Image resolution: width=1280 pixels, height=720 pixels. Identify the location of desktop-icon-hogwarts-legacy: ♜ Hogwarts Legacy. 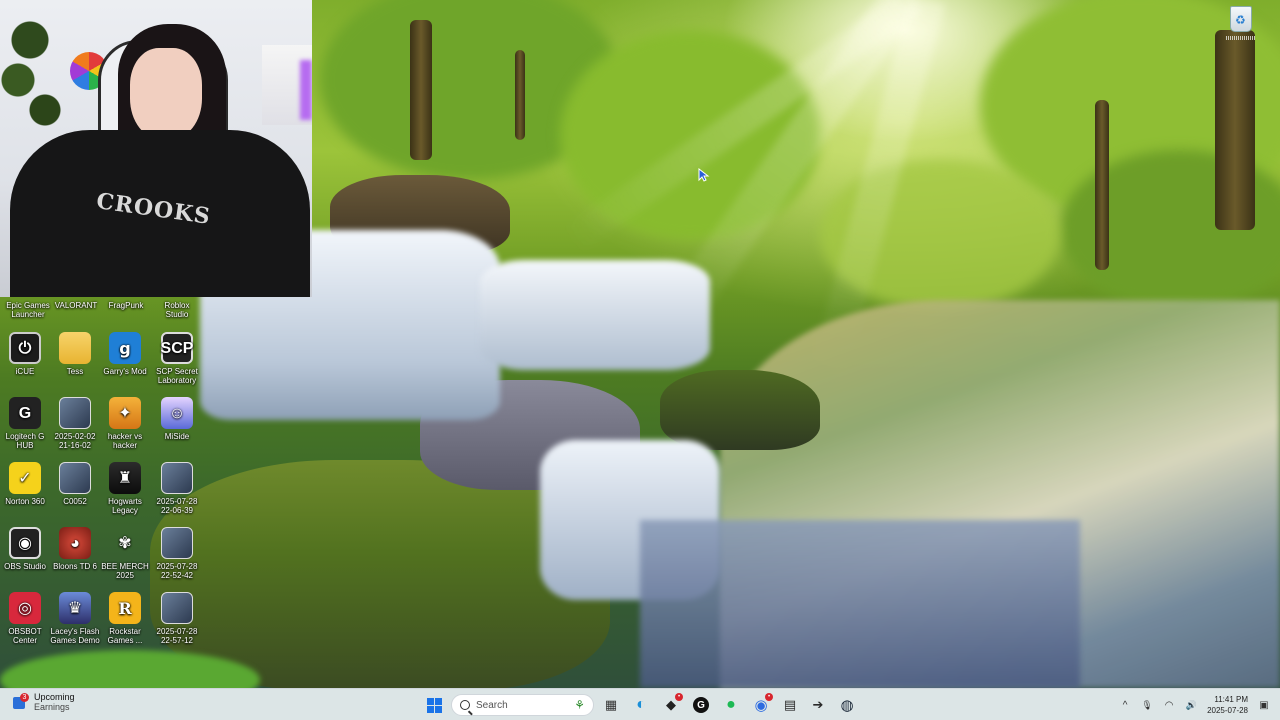
(125, 488).